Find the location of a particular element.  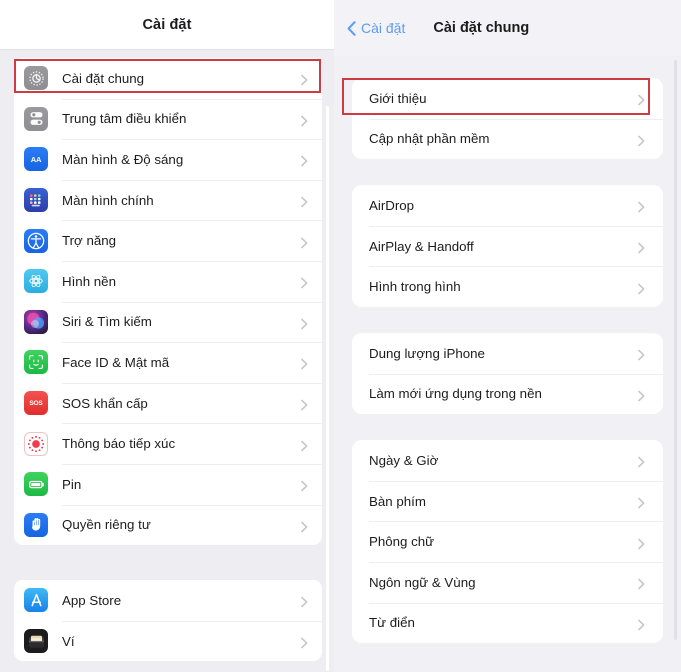

sidebar-item-siri-tim-kiem: Siri & Tìm kiếm is located at coordinates (168, 322).